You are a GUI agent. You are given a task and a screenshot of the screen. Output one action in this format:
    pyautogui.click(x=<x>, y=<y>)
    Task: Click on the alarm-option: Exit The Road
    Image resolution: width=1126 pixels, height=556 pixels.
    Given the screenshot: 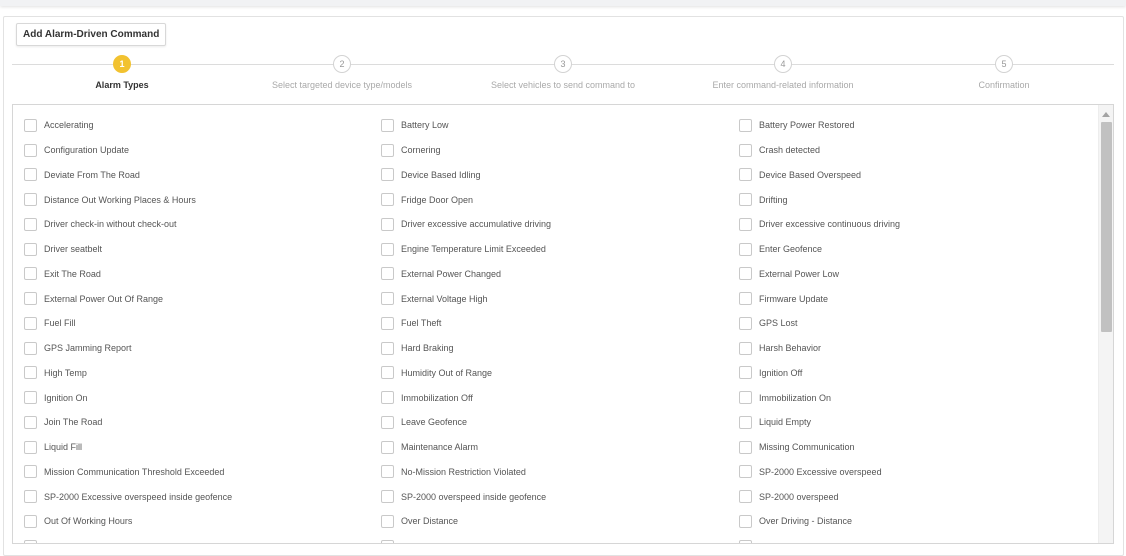 What is the action you would take?
    pyautogui.click(x=202, y=274)
    